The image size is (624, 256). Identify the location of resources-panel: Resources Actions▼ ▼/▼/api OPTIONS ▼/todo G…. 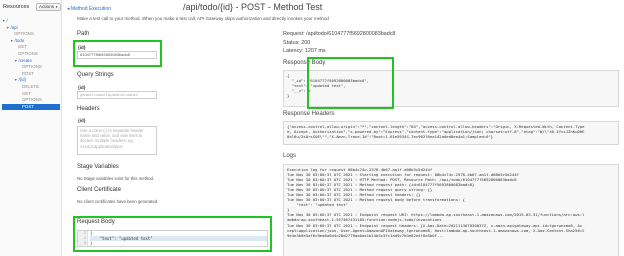
(31, 128).